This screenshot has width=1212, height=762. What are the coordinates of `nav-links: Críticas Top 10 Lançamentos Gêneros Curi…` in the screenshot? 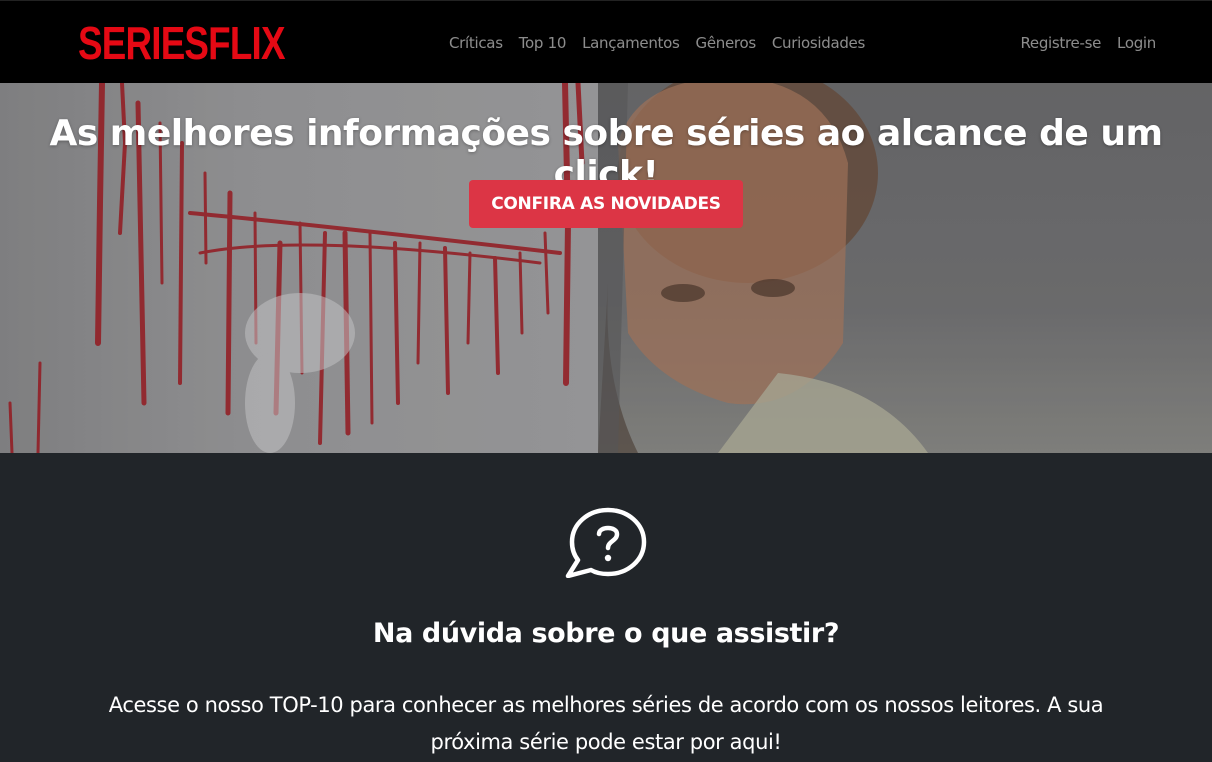 It's located at (665, 43).